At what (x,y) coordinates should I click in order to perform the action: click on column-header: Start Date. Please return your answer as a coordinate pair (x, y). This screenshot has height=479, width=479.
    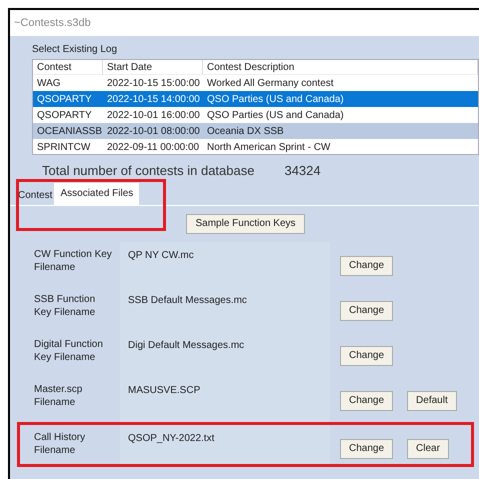
    Looking at the image, I should click on (153, 67).